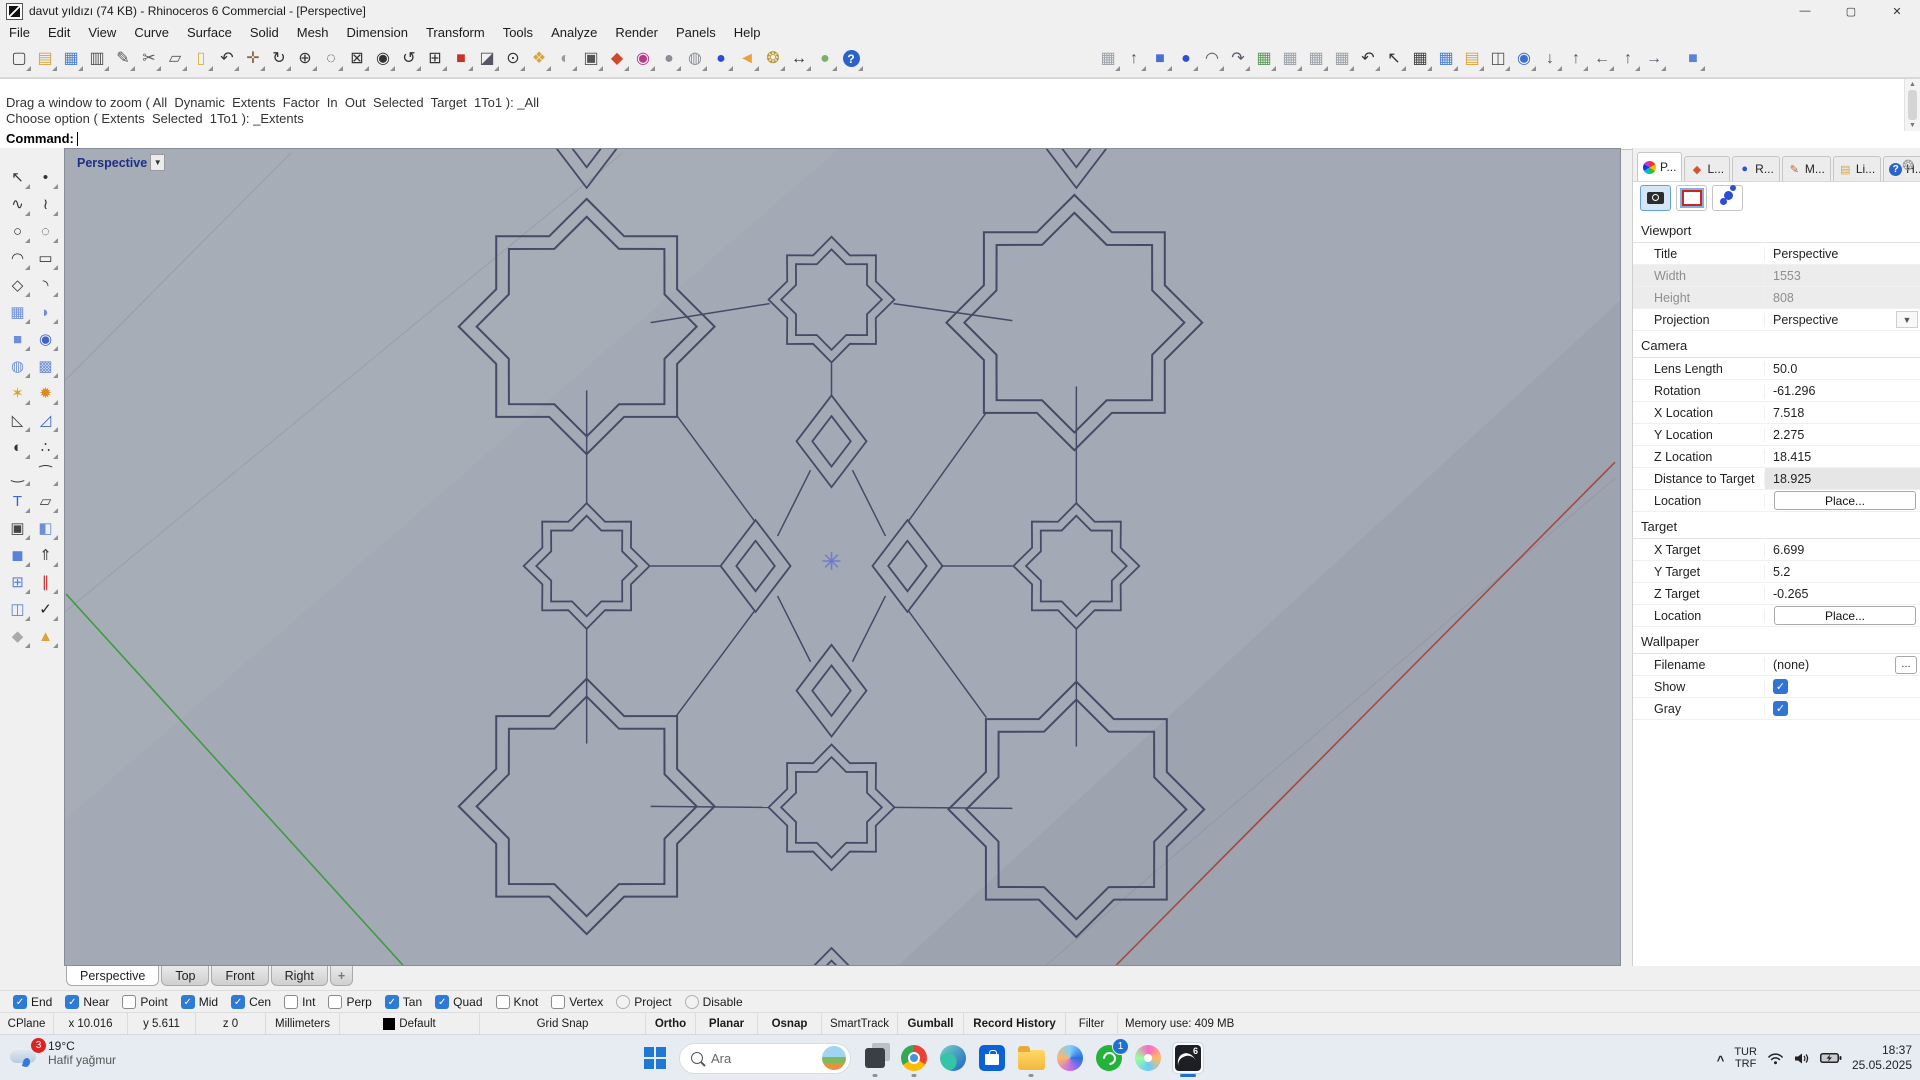 The image size is (1920, 1080). I want to click on checkbox-show: ✓, so click(1780, 686).